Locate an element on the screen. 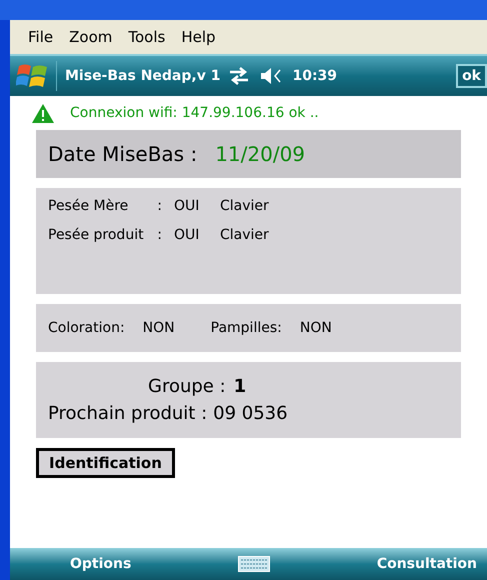 The width and height of the screenshot is (487, 580). warning-icon is located at coordinates (43, 113).